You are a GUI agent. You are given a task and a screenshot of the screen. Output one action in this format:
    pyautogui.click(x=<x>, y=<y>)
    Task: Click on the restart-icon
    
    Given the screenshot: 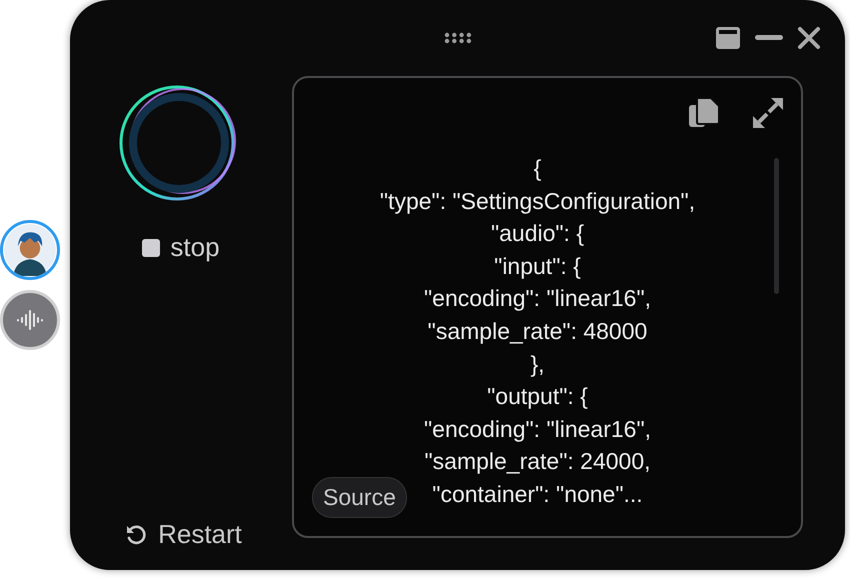 What is the action you would take?
    pyautogui.click(x=136, y=534)
    